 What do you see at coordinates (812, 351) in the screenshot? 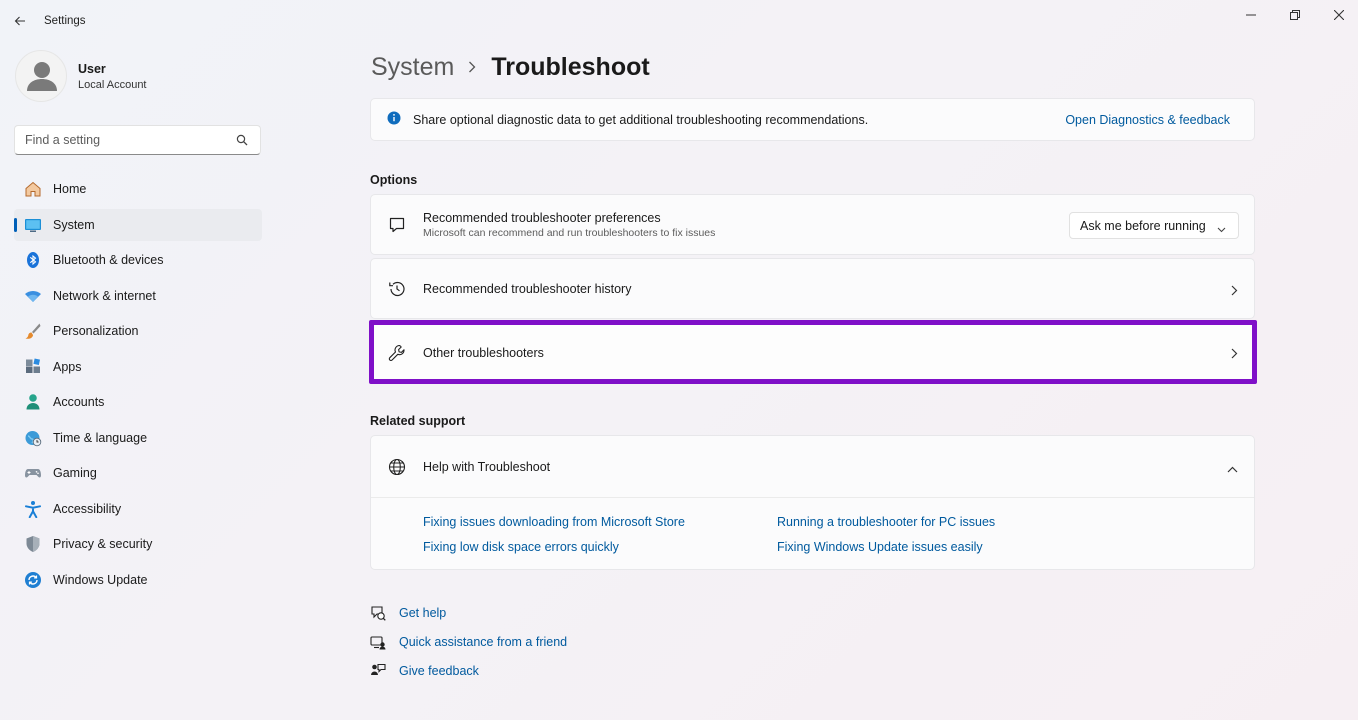
I see `other-troubleshooters-row: Other troubleshooters` at bounding box center [812, 351].